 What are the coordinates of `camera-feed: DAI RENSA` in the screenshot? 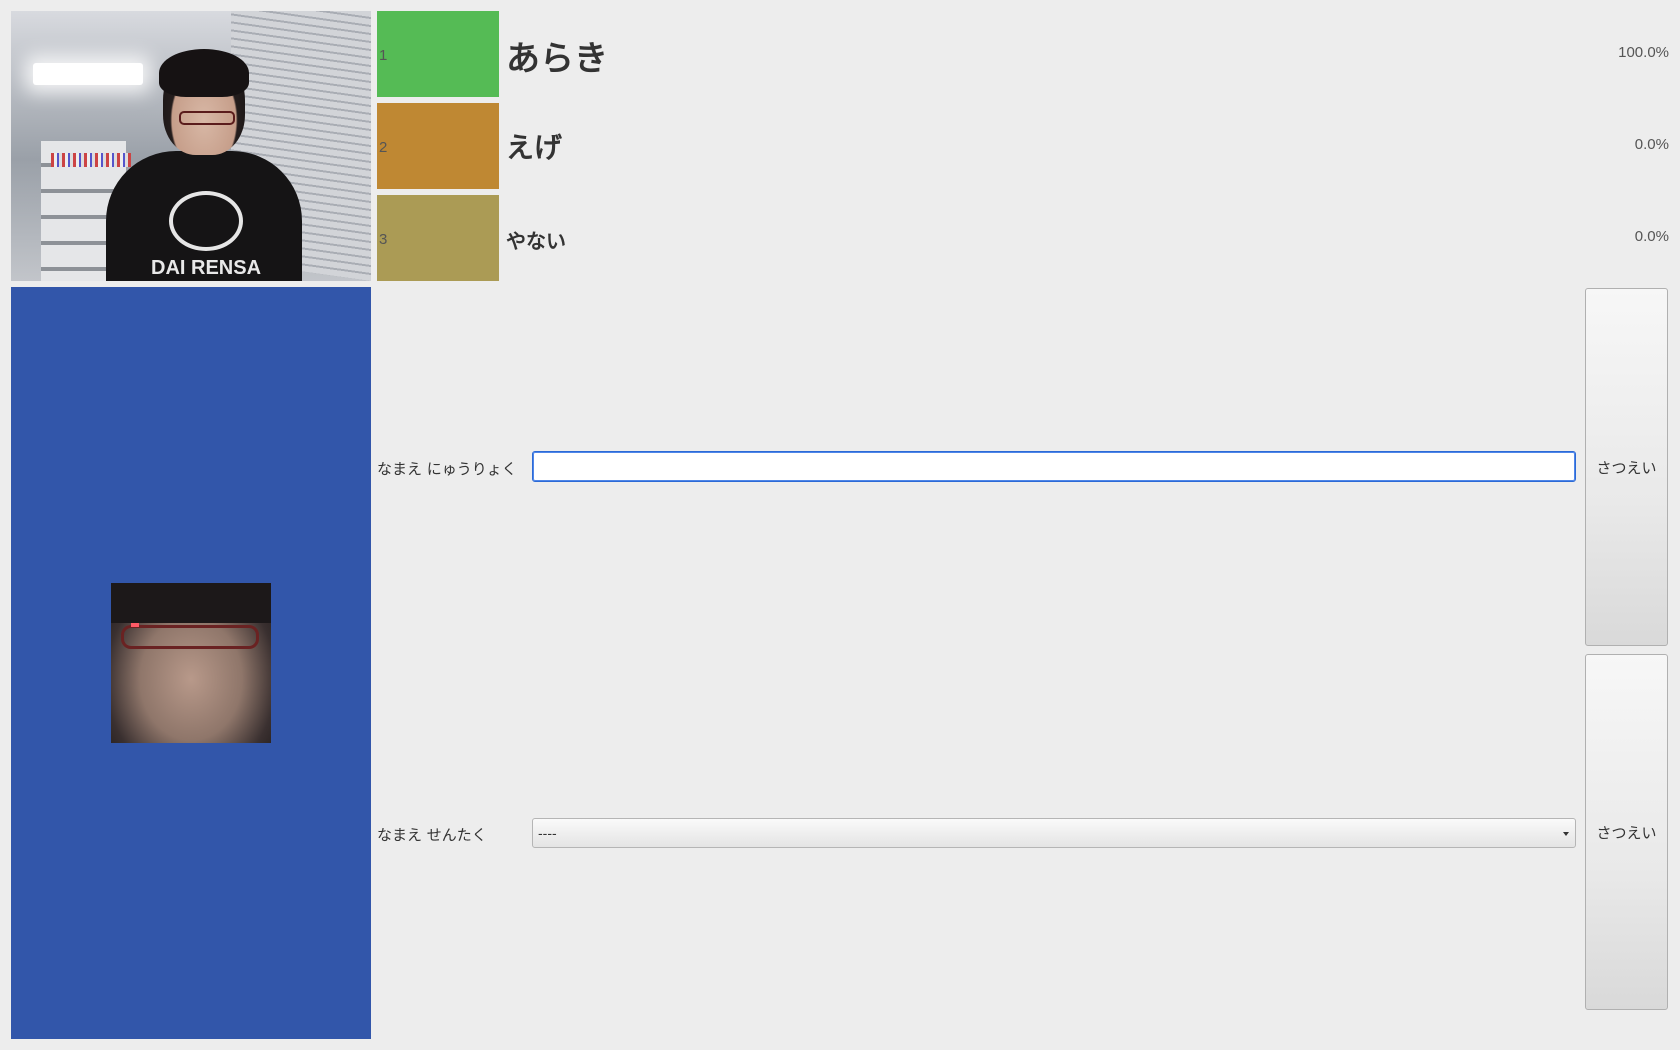 It's located at (191, 146).